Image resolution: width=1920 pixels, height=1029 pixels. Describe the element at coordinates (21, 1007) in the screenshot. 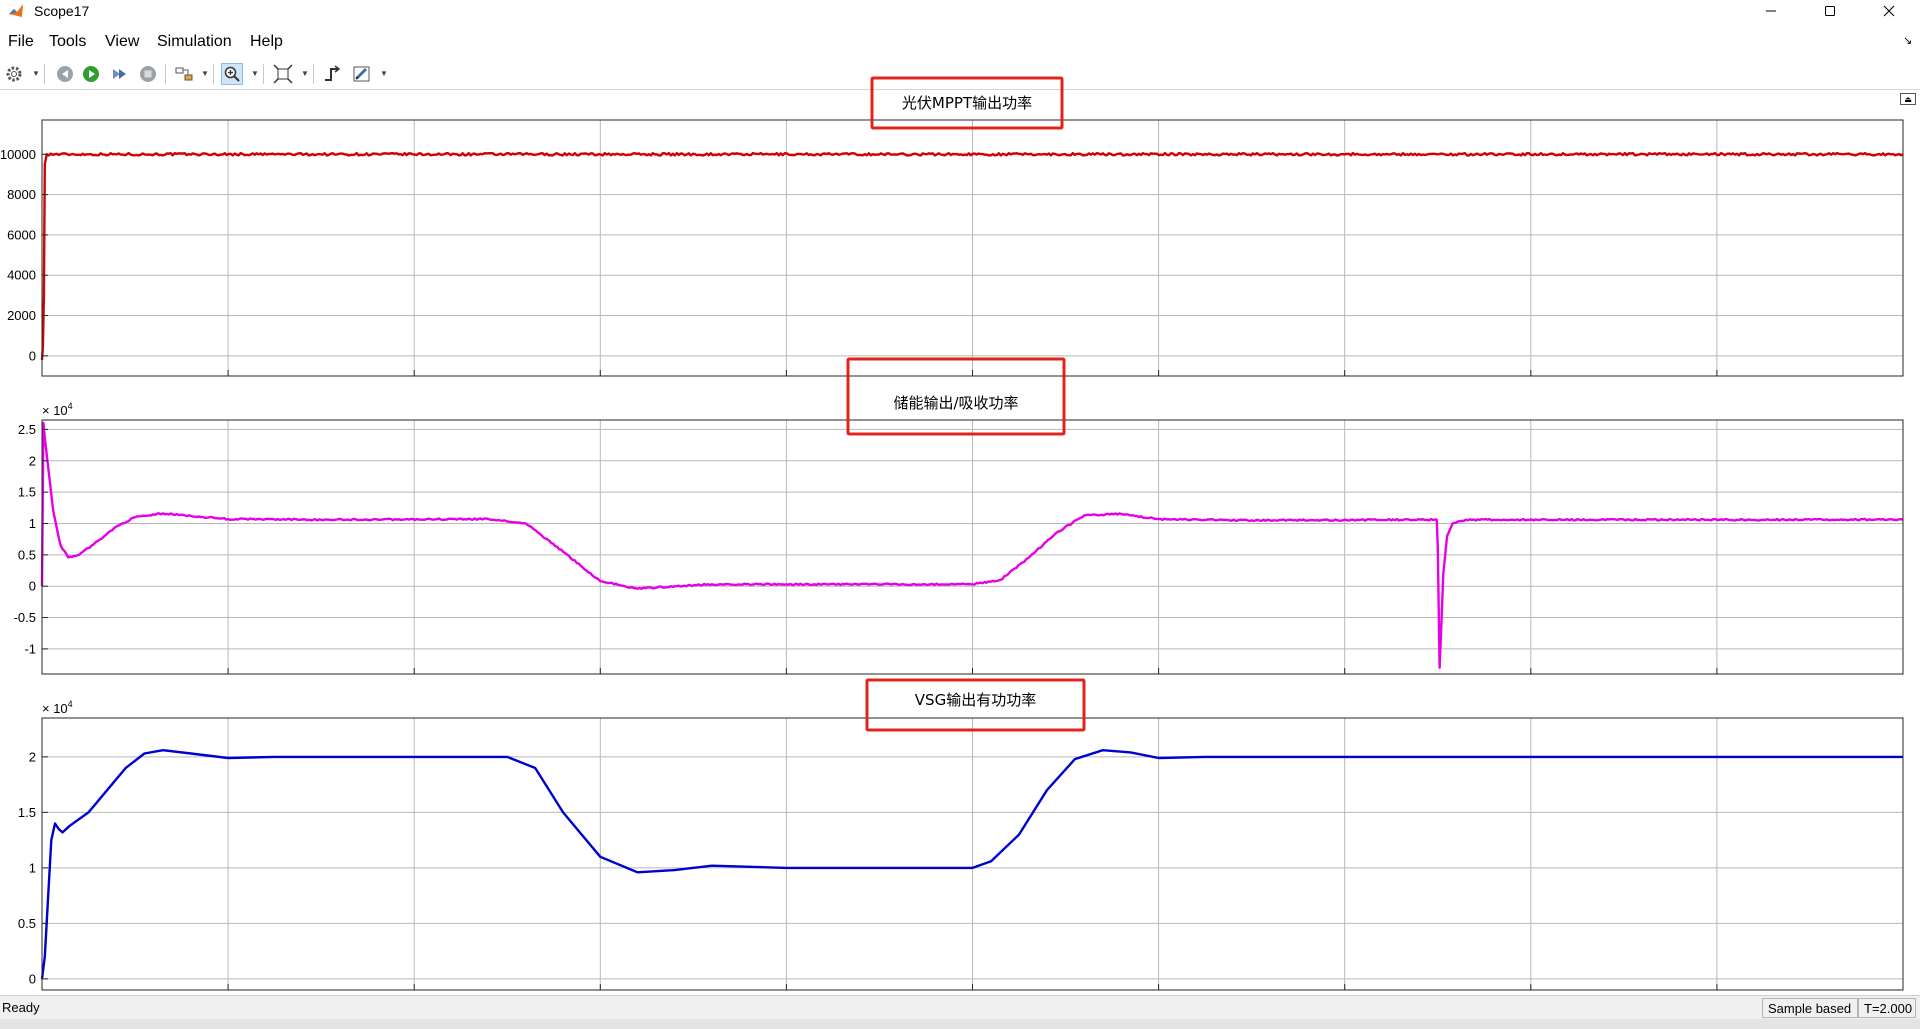

I see `status-text: Ready` at that location.